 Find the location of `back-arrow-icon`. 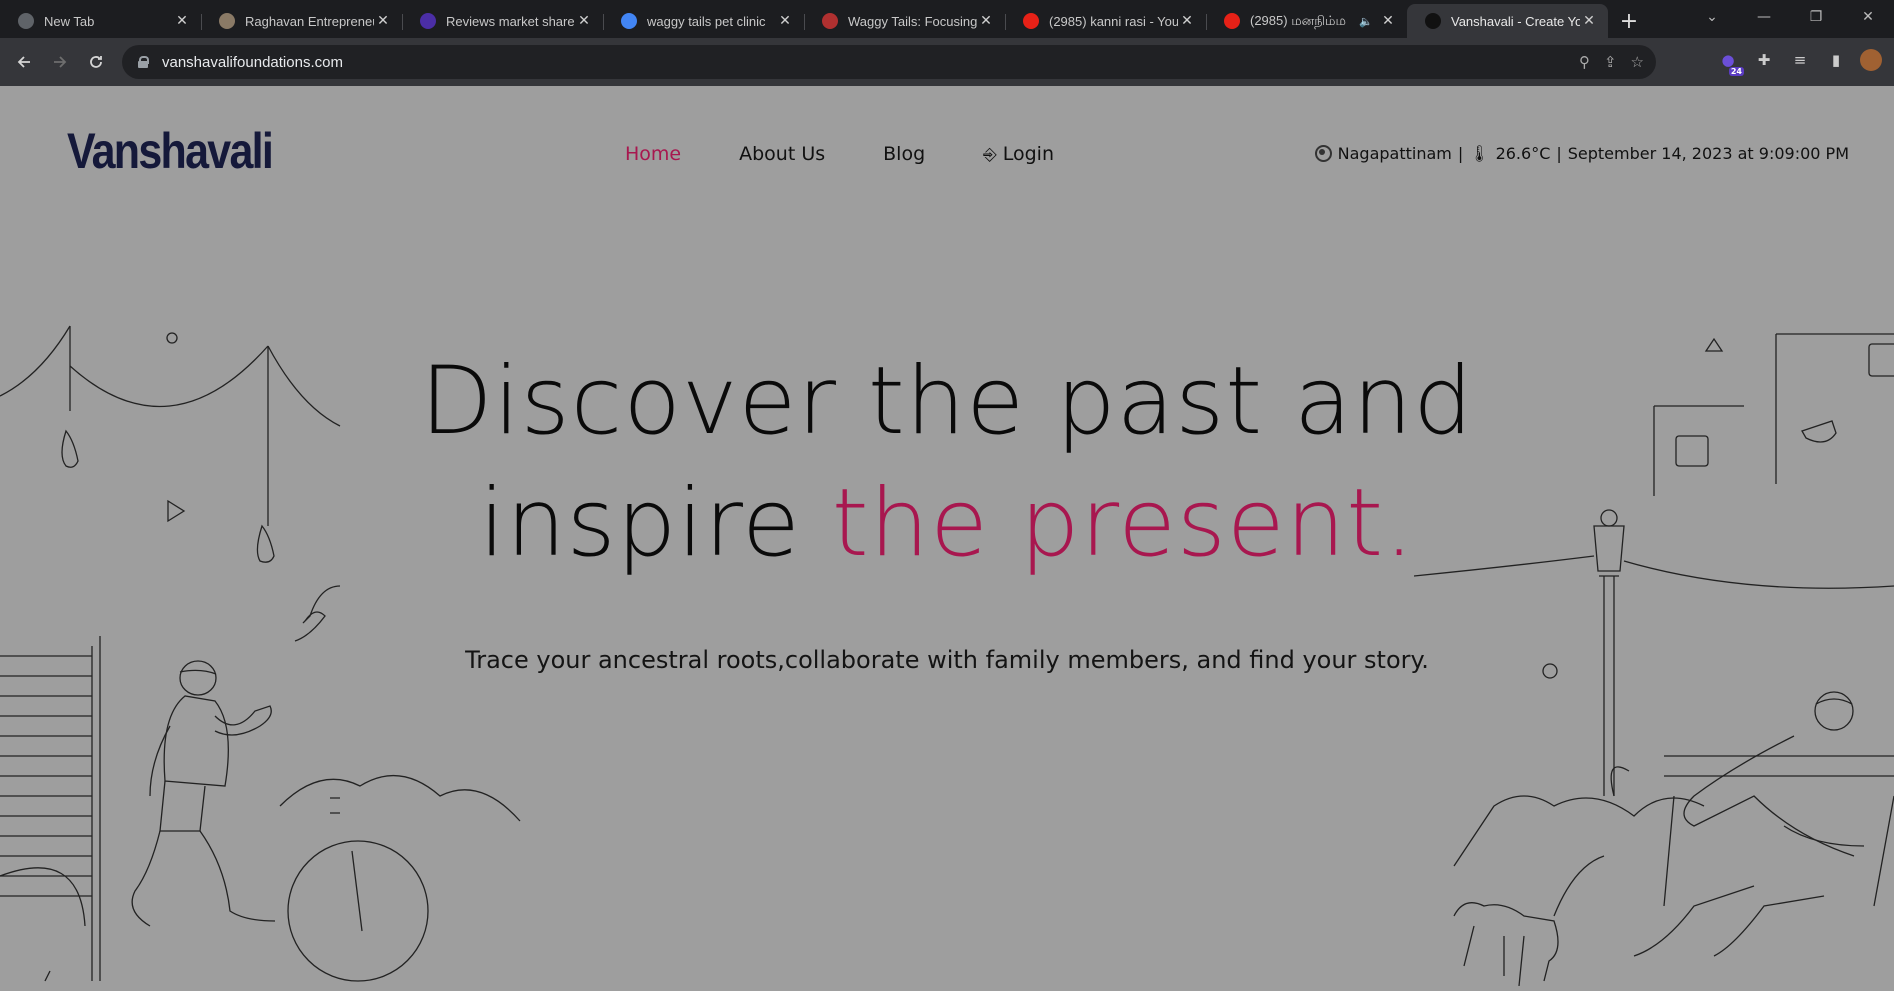

back-arrow-icon is located at coordinates (23, 62).